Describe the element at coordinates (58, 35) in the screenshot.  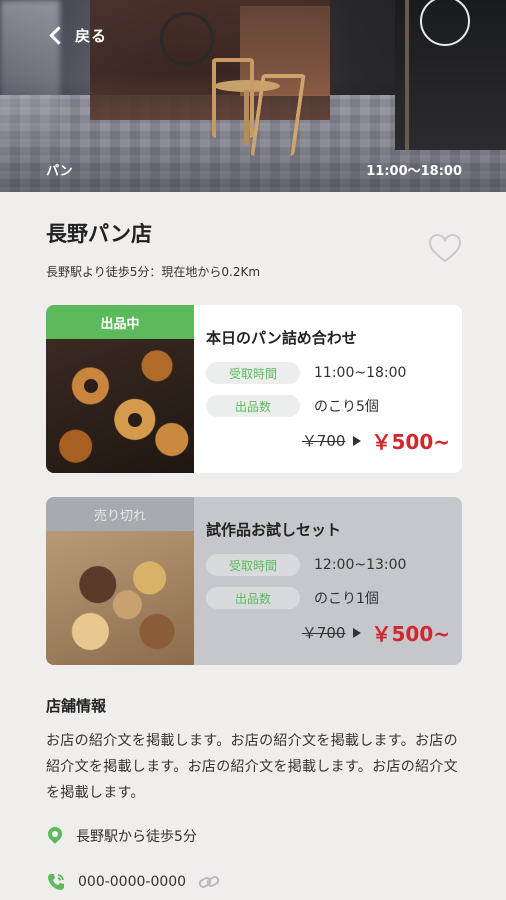
I see `chevron-left-icon` at that location.